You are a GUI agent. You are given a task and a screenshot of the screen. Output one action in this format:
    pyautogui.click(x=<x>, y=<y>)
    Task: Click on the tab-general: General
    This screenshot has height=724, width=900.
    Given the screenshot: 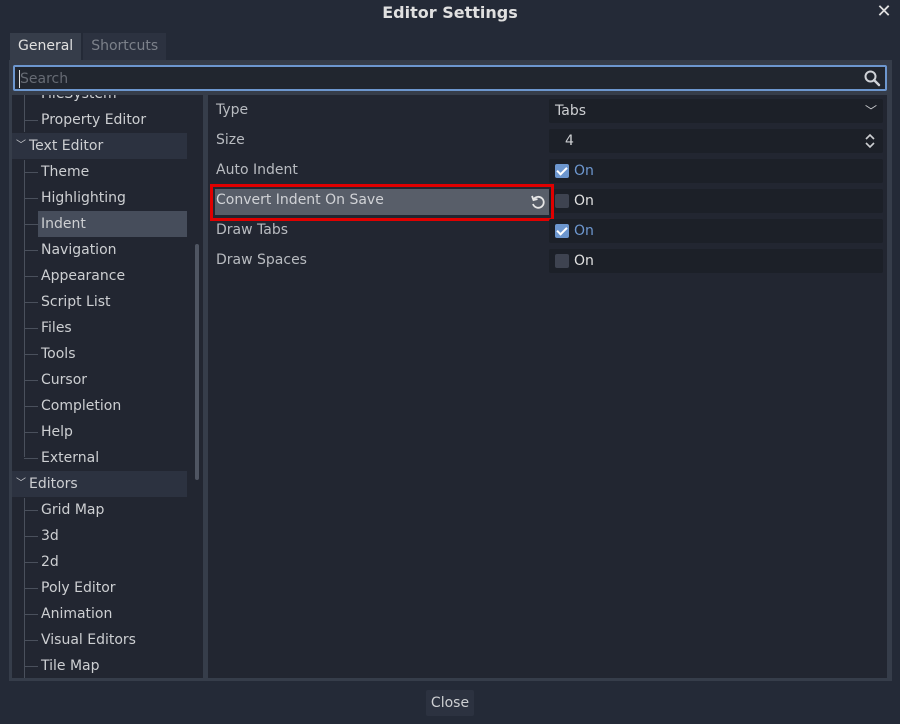 What is the action you would take?
    pyautogui.click(x=46, y=46)
    